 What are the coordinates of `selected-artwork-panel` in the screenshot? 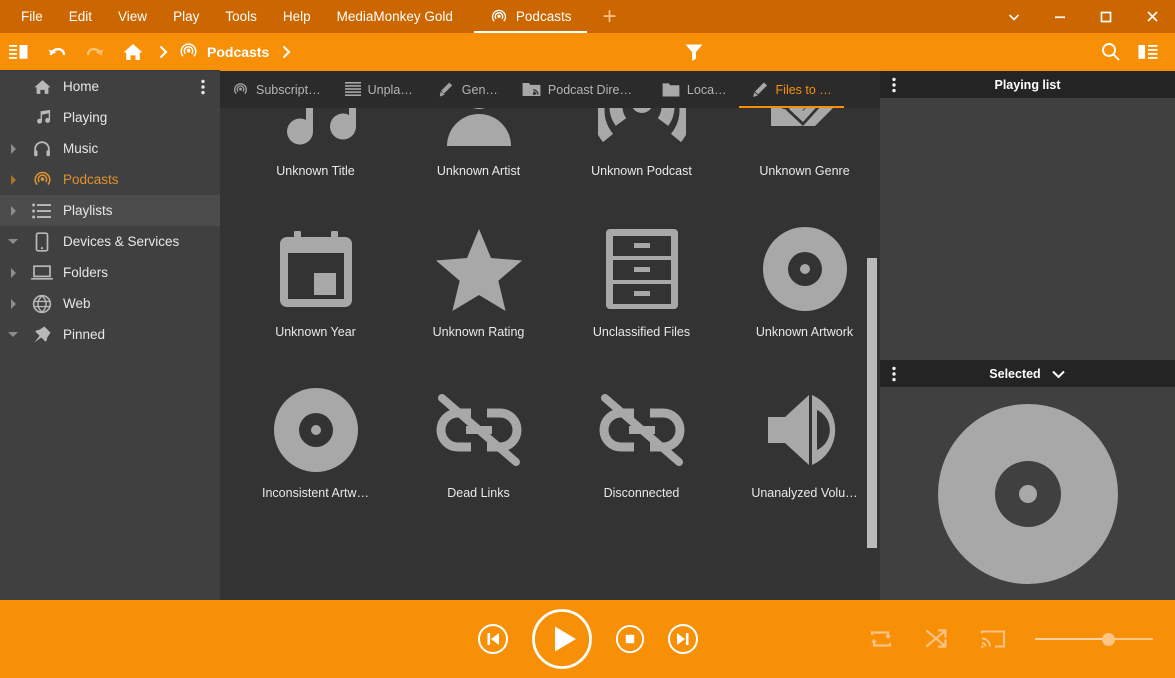 It's located at (1027, 493).